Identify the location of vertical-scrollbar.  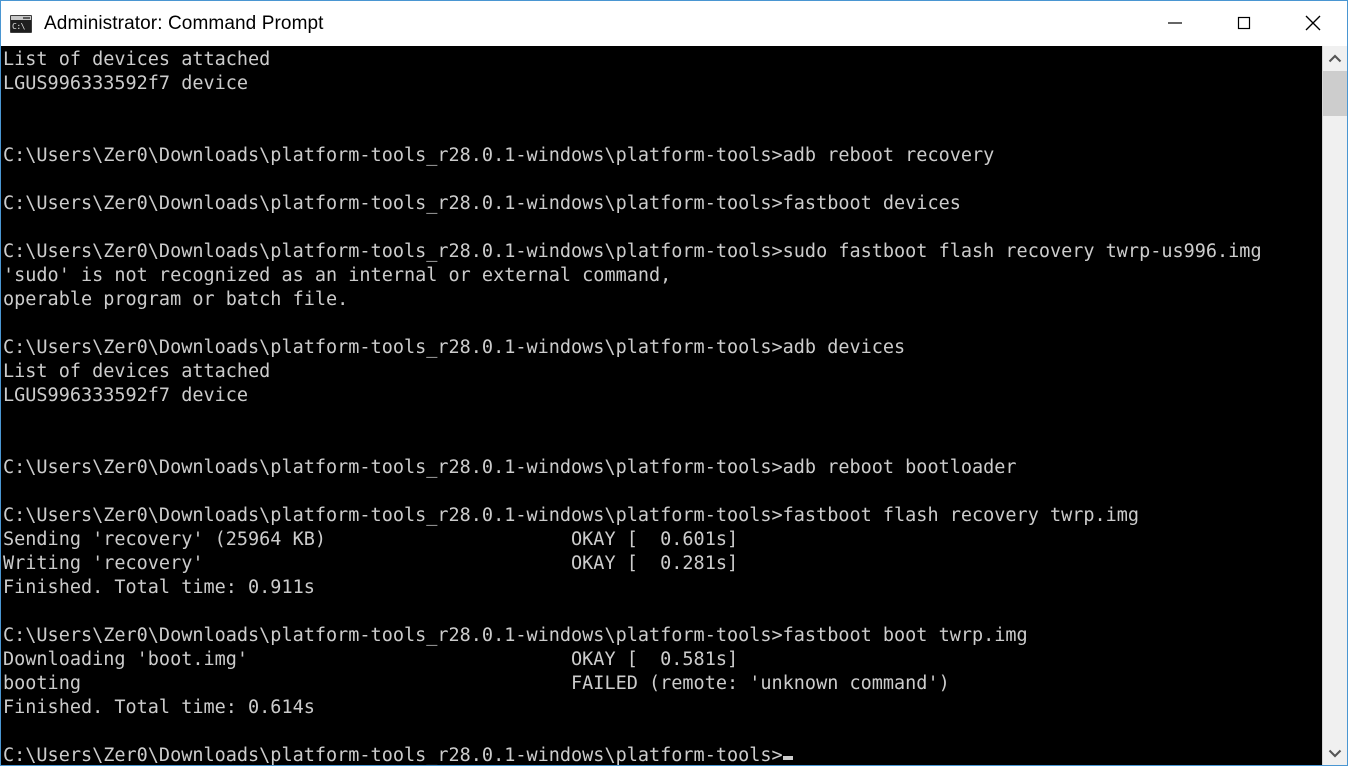
(1334, 405).